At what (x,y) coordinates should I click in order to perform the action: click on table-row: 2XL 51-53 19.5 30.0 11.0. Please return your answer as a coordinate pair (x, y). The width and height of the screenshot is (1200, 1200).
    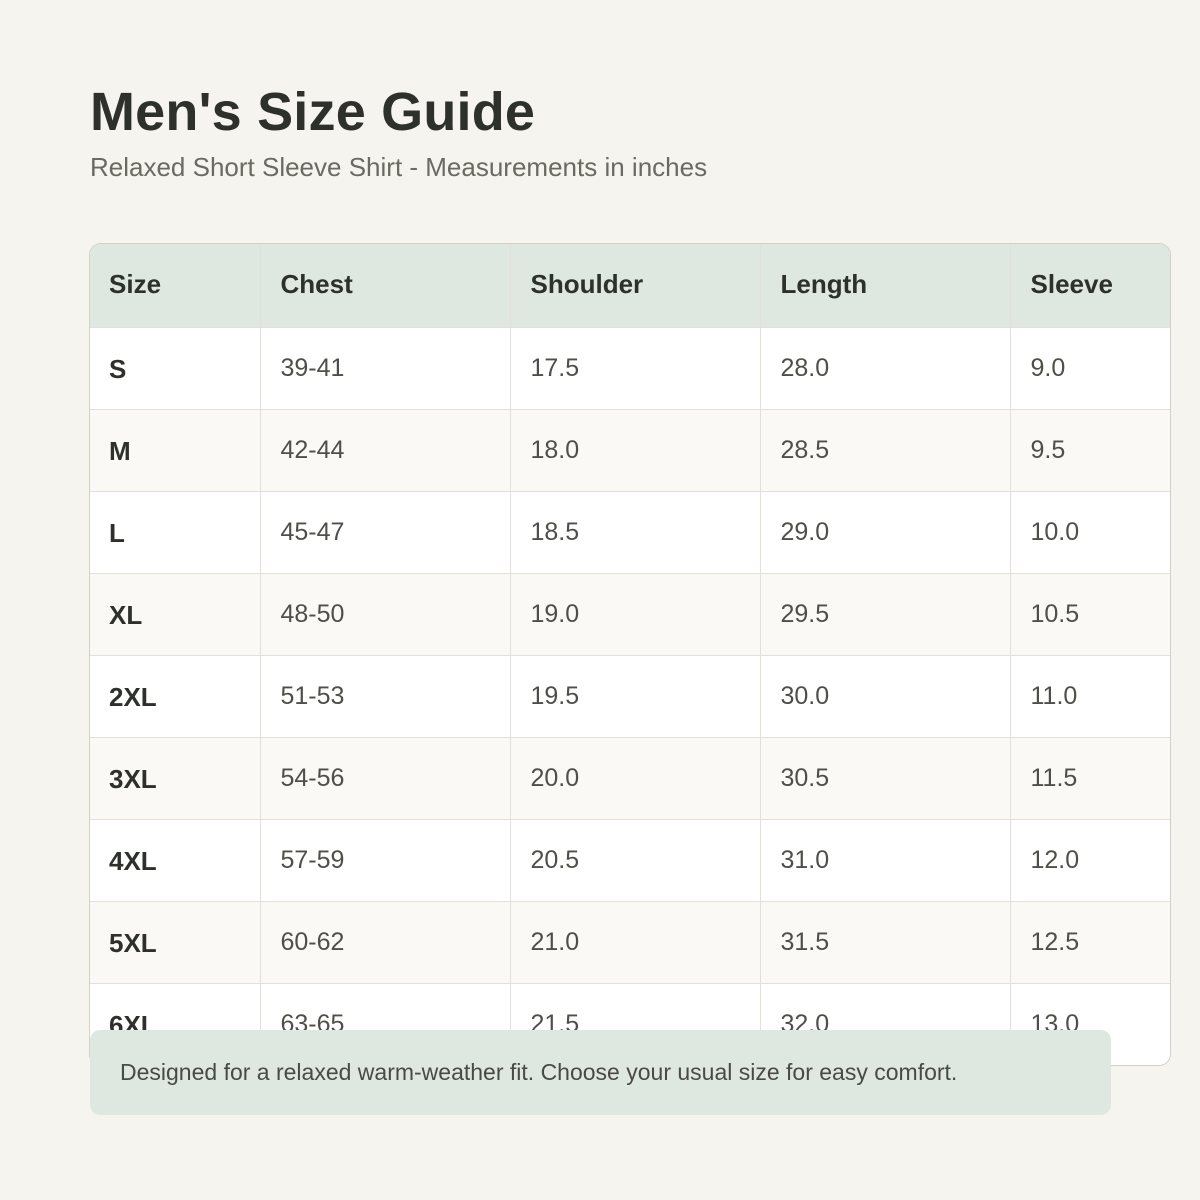
    Looking at the image, I should click on (630, 696).